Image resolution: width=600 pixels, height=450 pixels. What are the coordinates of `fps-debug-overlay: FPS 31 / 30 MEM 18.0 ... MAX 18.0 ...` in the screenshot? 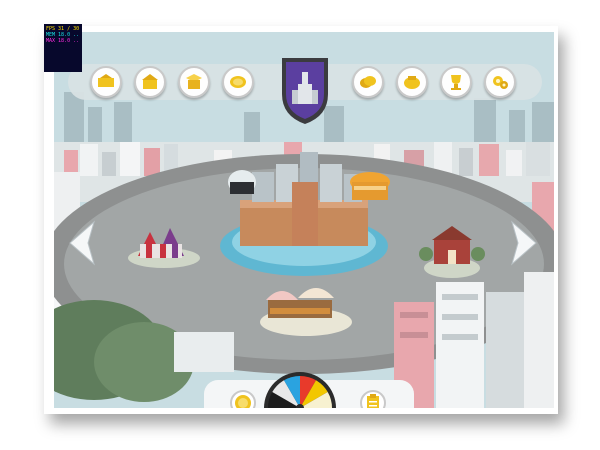 It's located at (63, 48).